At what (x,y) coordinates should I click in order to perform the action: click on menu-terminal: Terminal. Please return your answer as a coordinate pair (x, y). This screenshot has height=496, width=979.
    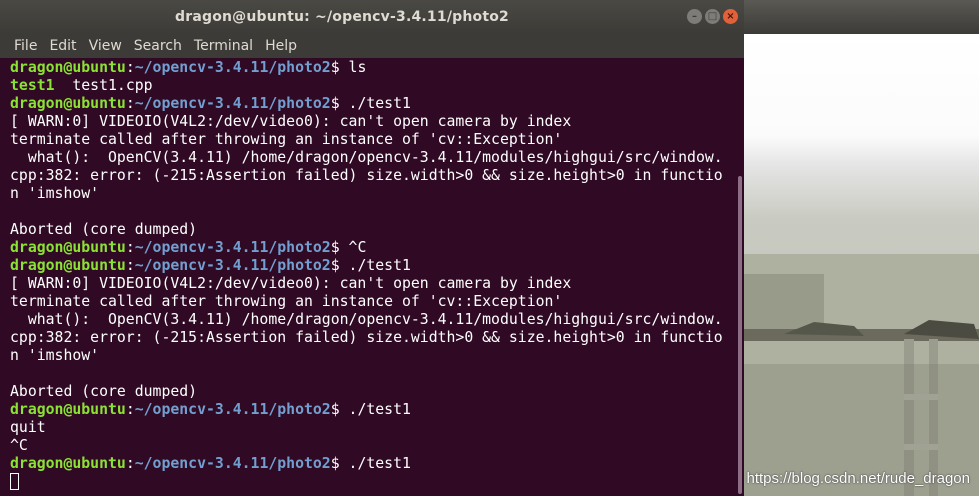
    Looking at the image, I should click on (223, 46).